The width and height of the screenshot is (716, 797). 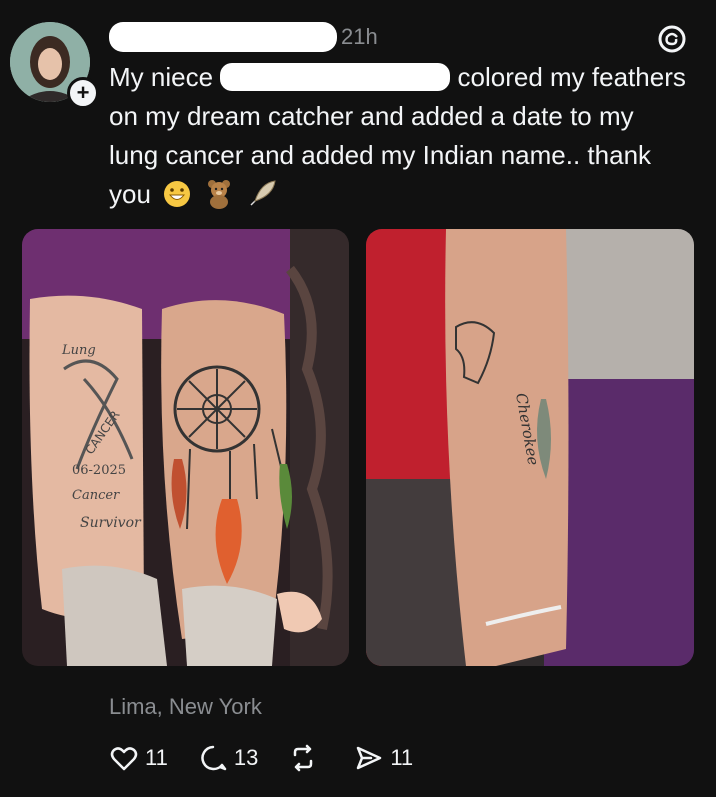 What do you see at coordinates (78, 350) in the screenshot?
I see `tattoo-lung-text: Lung` at bounding box center [78, 350].